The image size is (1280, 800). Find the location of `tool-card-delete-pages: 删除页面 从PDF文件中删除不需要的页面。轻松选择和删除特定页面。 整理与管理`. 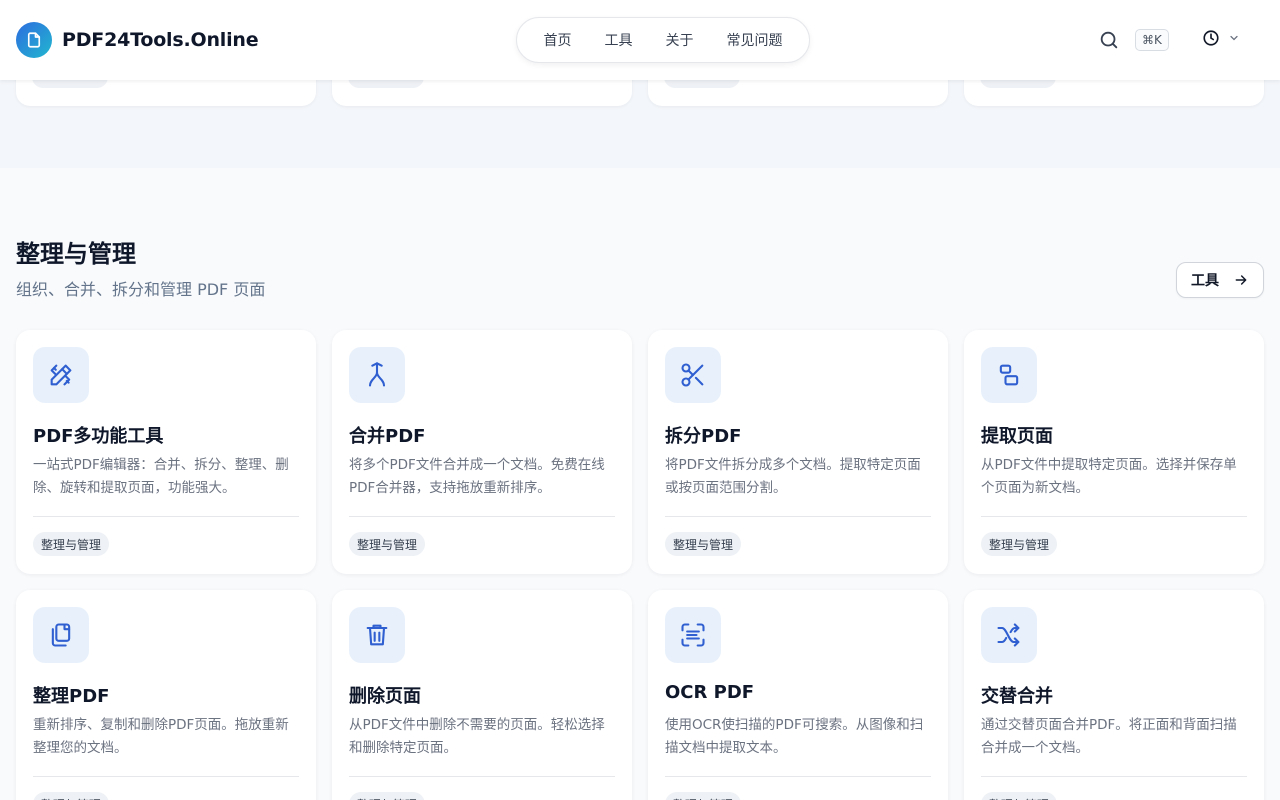

tool-card-delete-pages: 删除页面 从PDF文件中删除不需要的页面。轻松选择和删除特定页面。 整理与管理 is located at coordinates (482, 695).